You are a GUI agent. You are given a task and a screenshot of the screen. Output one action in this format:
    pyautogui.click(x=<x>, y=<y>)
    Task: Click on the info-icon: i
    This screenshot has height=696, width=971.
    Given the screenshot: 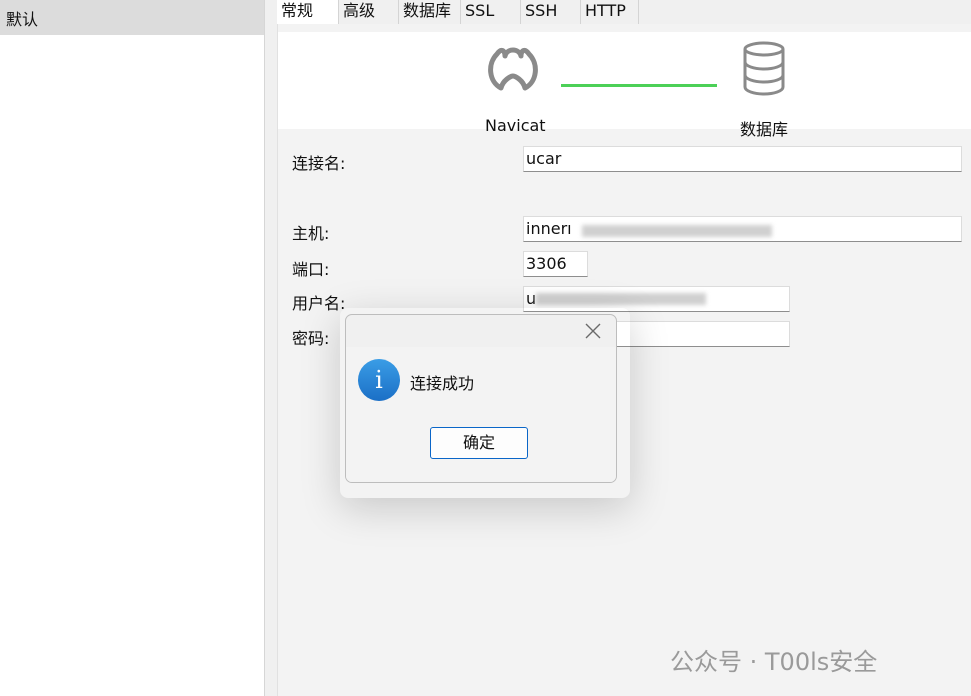 What is the action you would take?
    pyautogui.click(x=379, y=380)
    